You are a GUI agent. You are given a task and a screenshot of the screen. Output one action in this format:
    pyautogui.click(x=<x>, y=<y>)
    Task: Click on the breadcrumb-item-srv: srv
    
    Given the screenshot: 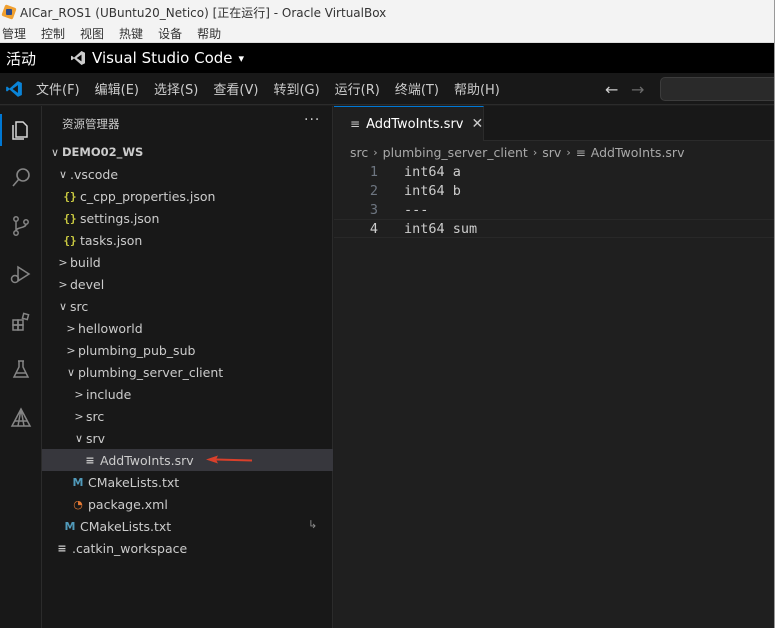 What is the action you would take?
    pyautogui.click(x=551, y=152)
    